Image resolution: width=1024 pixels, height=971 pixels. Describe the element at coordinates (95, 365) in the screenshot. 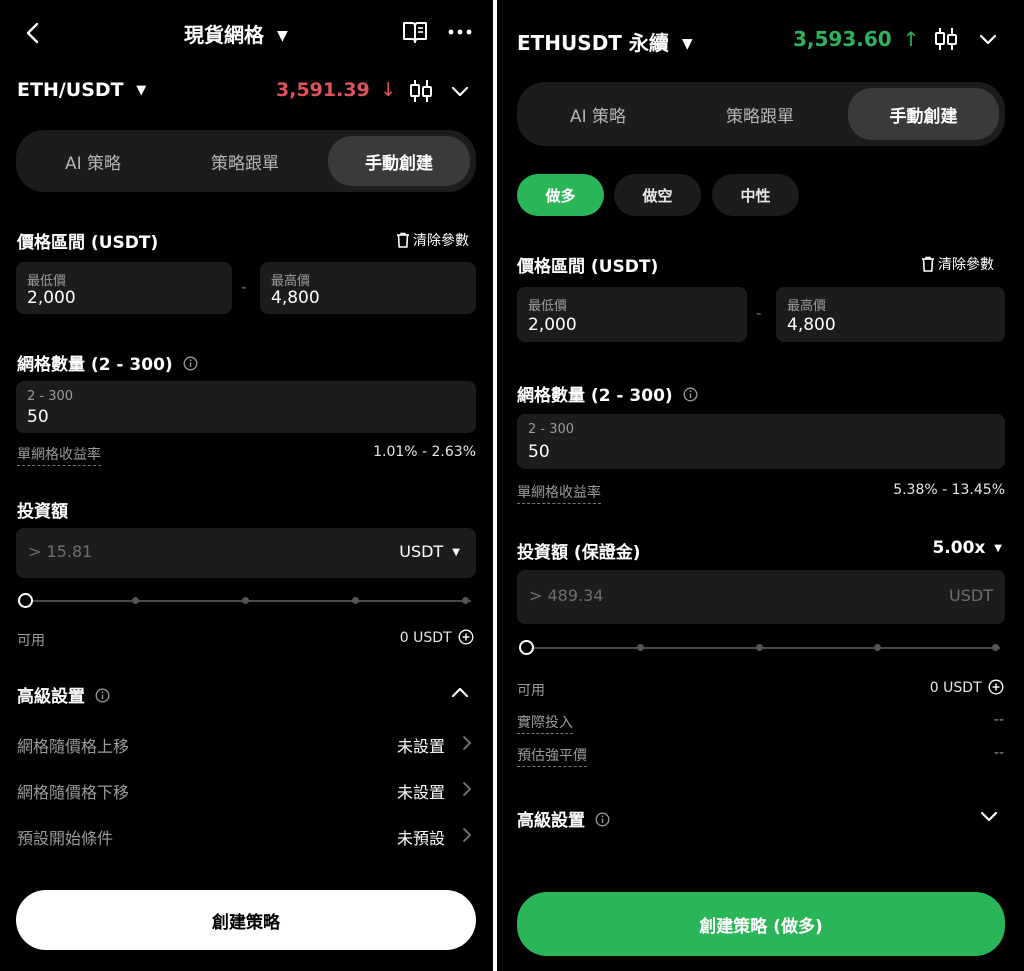

I see `grid-count-title-text: 網格數量 (2 - 300)` at that location.